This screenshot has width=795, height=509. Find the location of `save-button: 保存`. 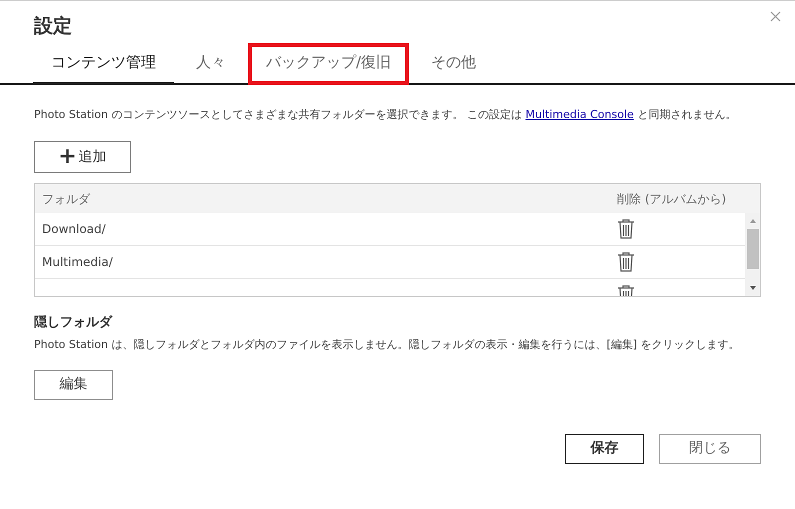

save-button: 保存 is located at coordinates (604, 449).